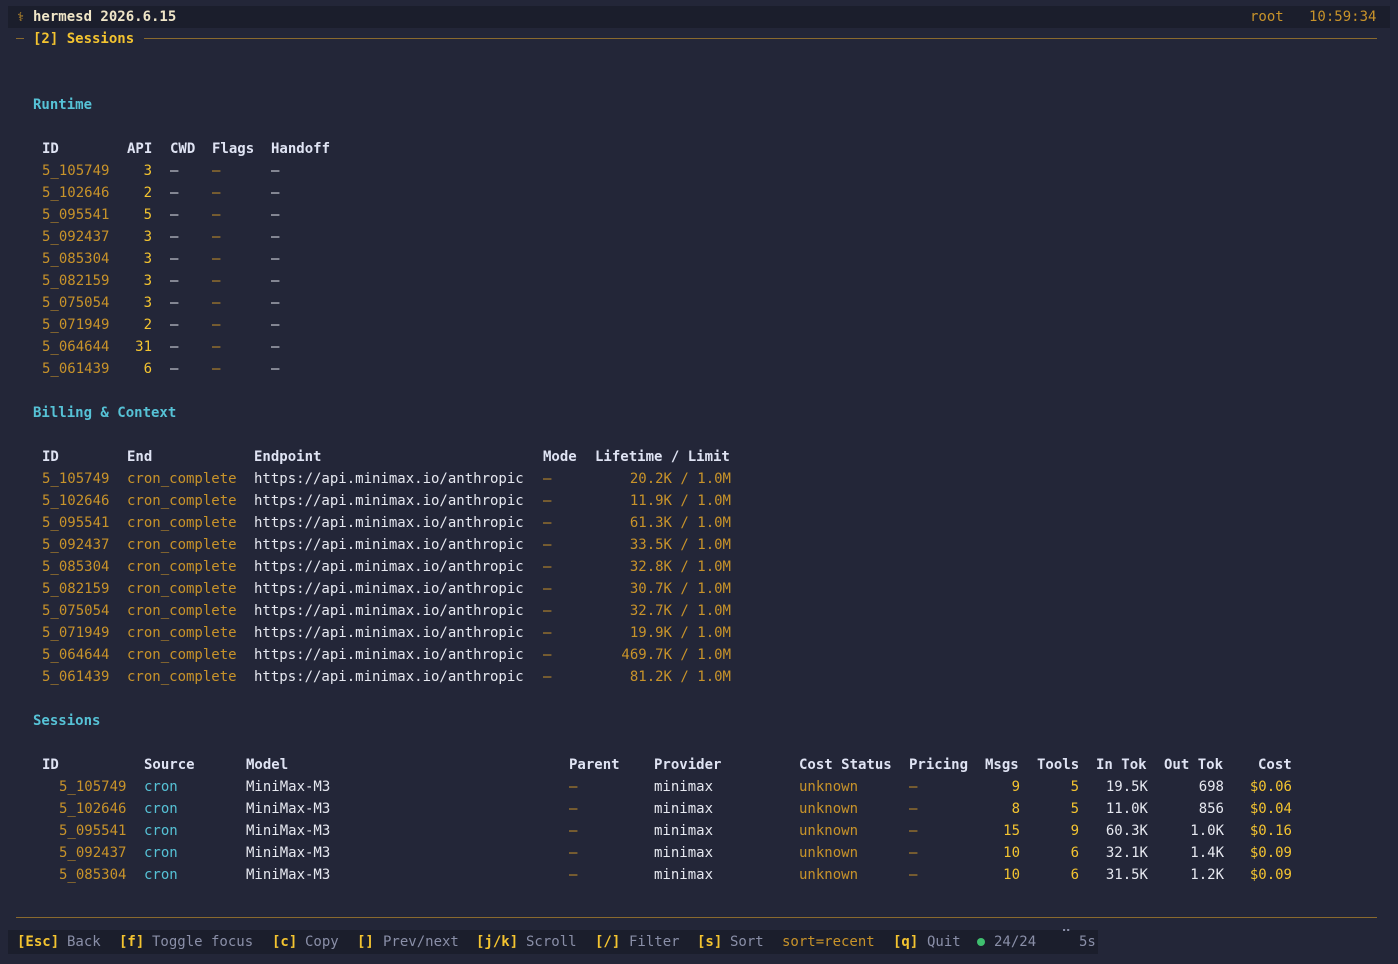 This screenshot has width=1398, height=964. I want to click on title-bar, so click(699, 17).